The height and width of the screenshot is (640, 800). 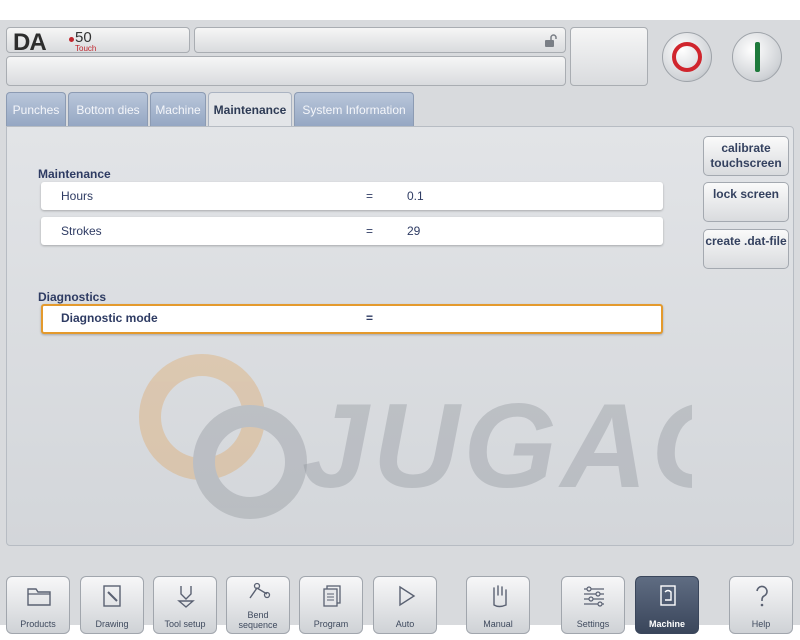 I want to click on lock-label: lock screen, so click(x=746, y=194).